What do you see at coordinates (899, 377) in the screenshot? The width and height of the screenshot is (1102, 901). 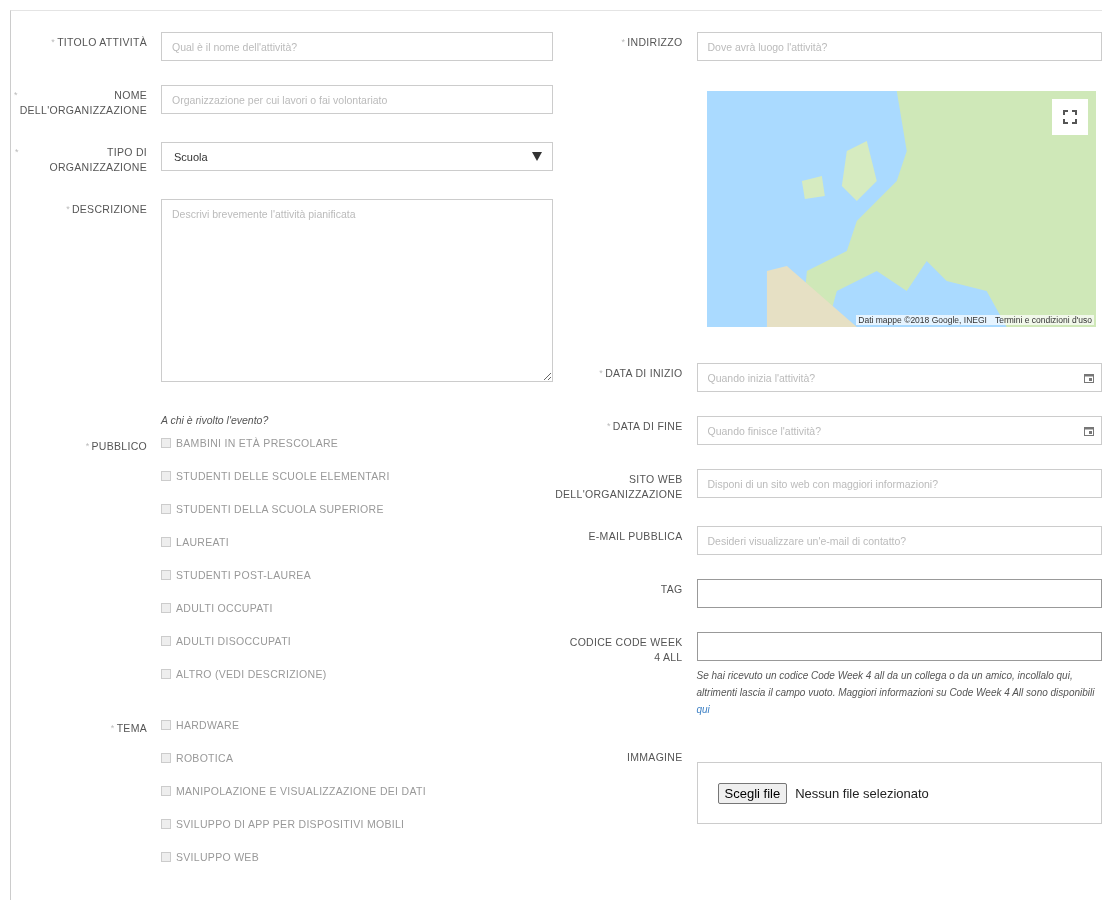 I see `date-field: Quando inizia l'attività?` at bounding box center [899, 377].